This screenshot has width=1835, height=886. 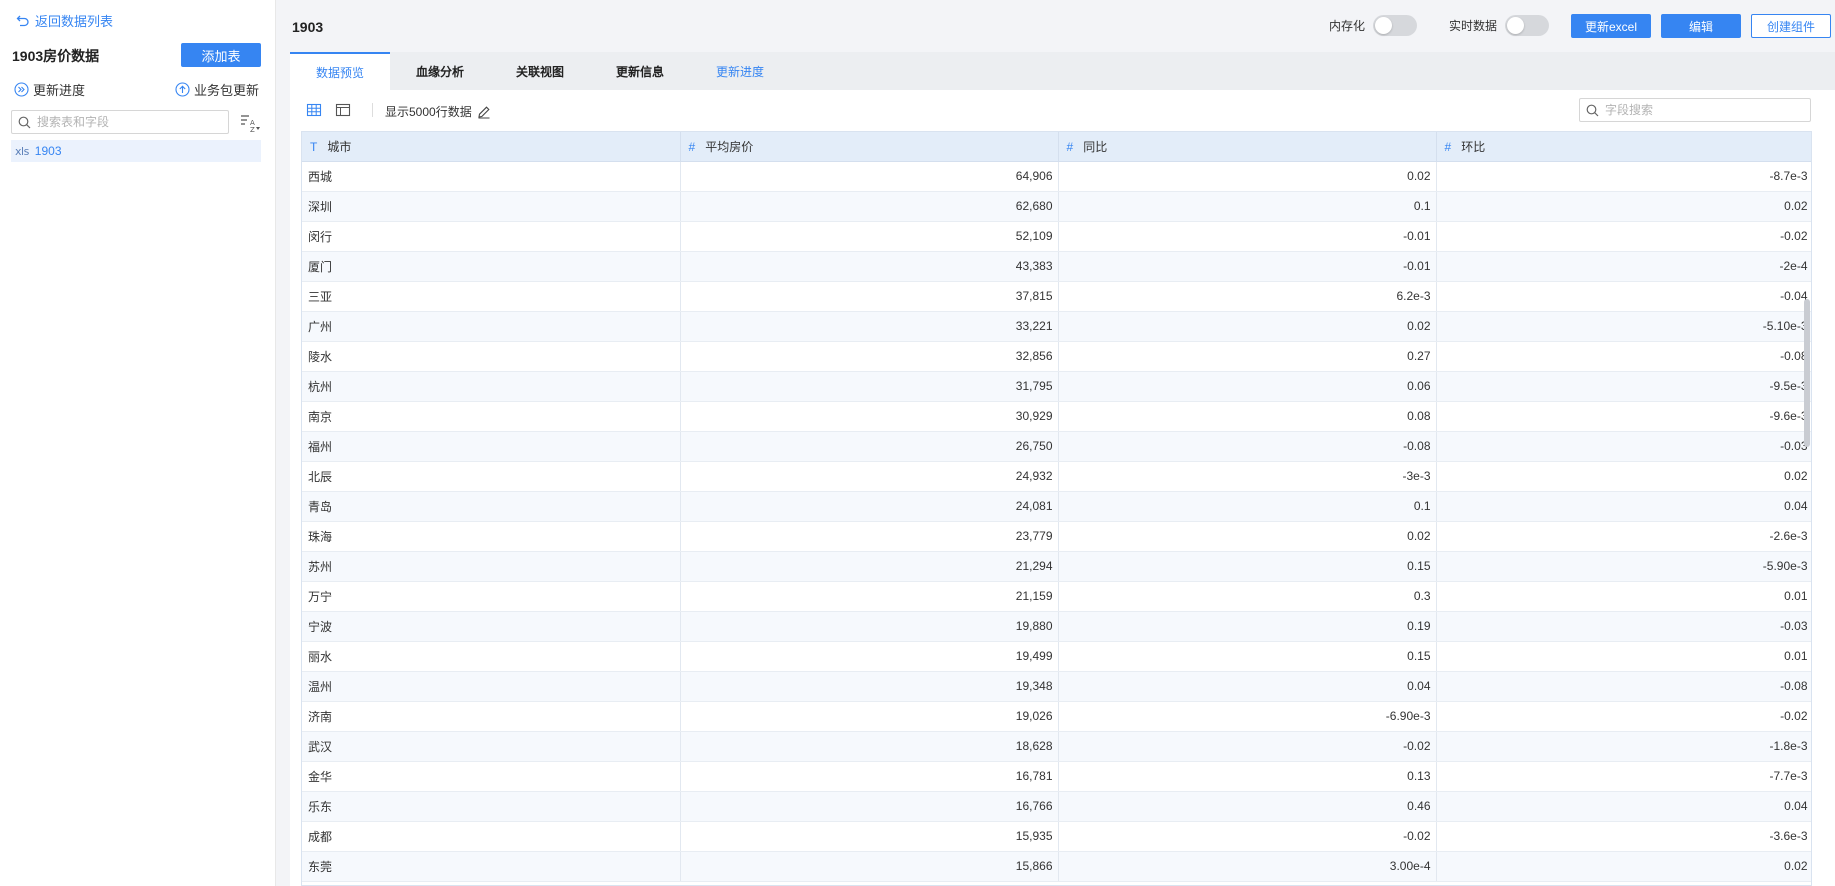 What do you see at coordinates (1623, 716) in the screenshot?
I see `cell-mom: -0.02` at bounding box center [1623, 716].